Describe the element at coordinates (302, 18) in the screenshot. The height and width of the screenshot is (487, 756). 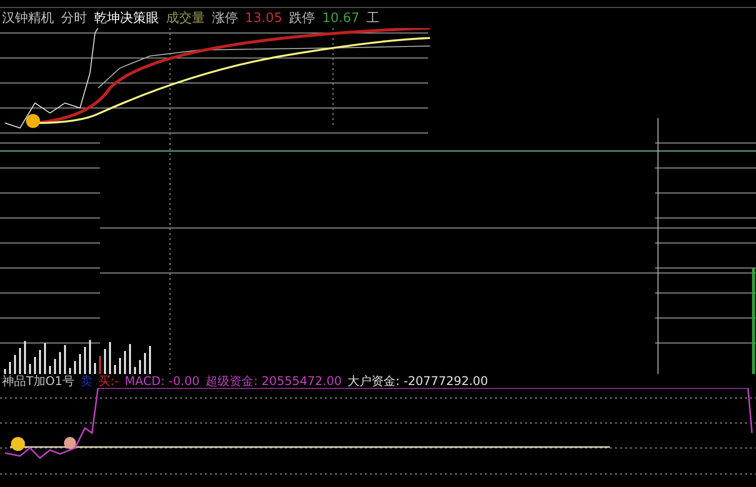
I see `label-text: 跌停` at that location.